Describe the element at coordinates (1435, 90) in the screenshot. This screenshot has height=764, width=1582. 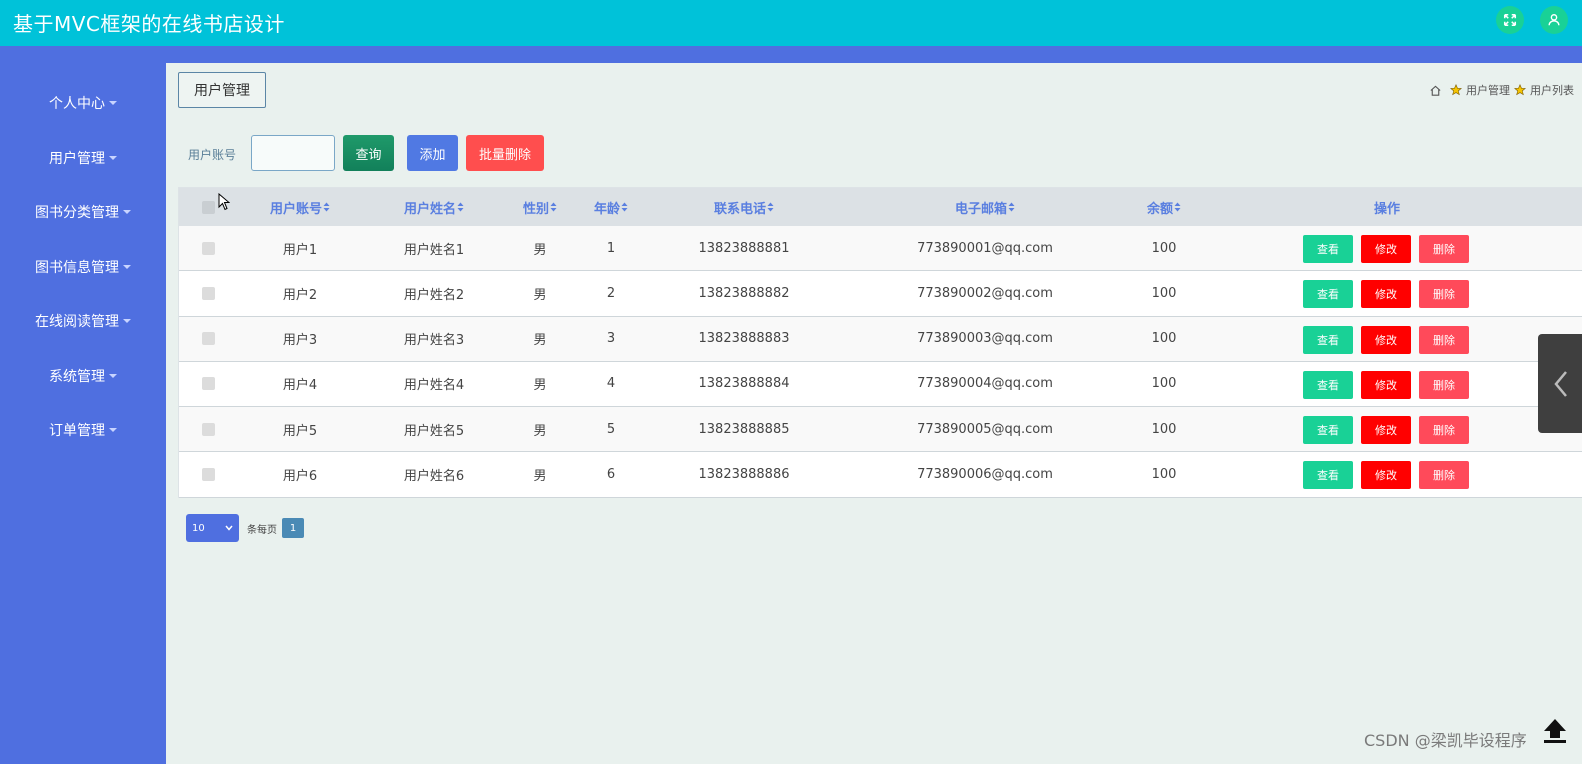
I see `home-icon` at that location.